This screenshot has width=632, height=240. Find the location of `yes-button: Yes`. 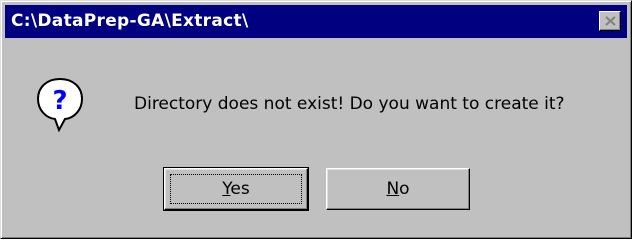

yes-button: Yes is located at coordinates (236, 189).